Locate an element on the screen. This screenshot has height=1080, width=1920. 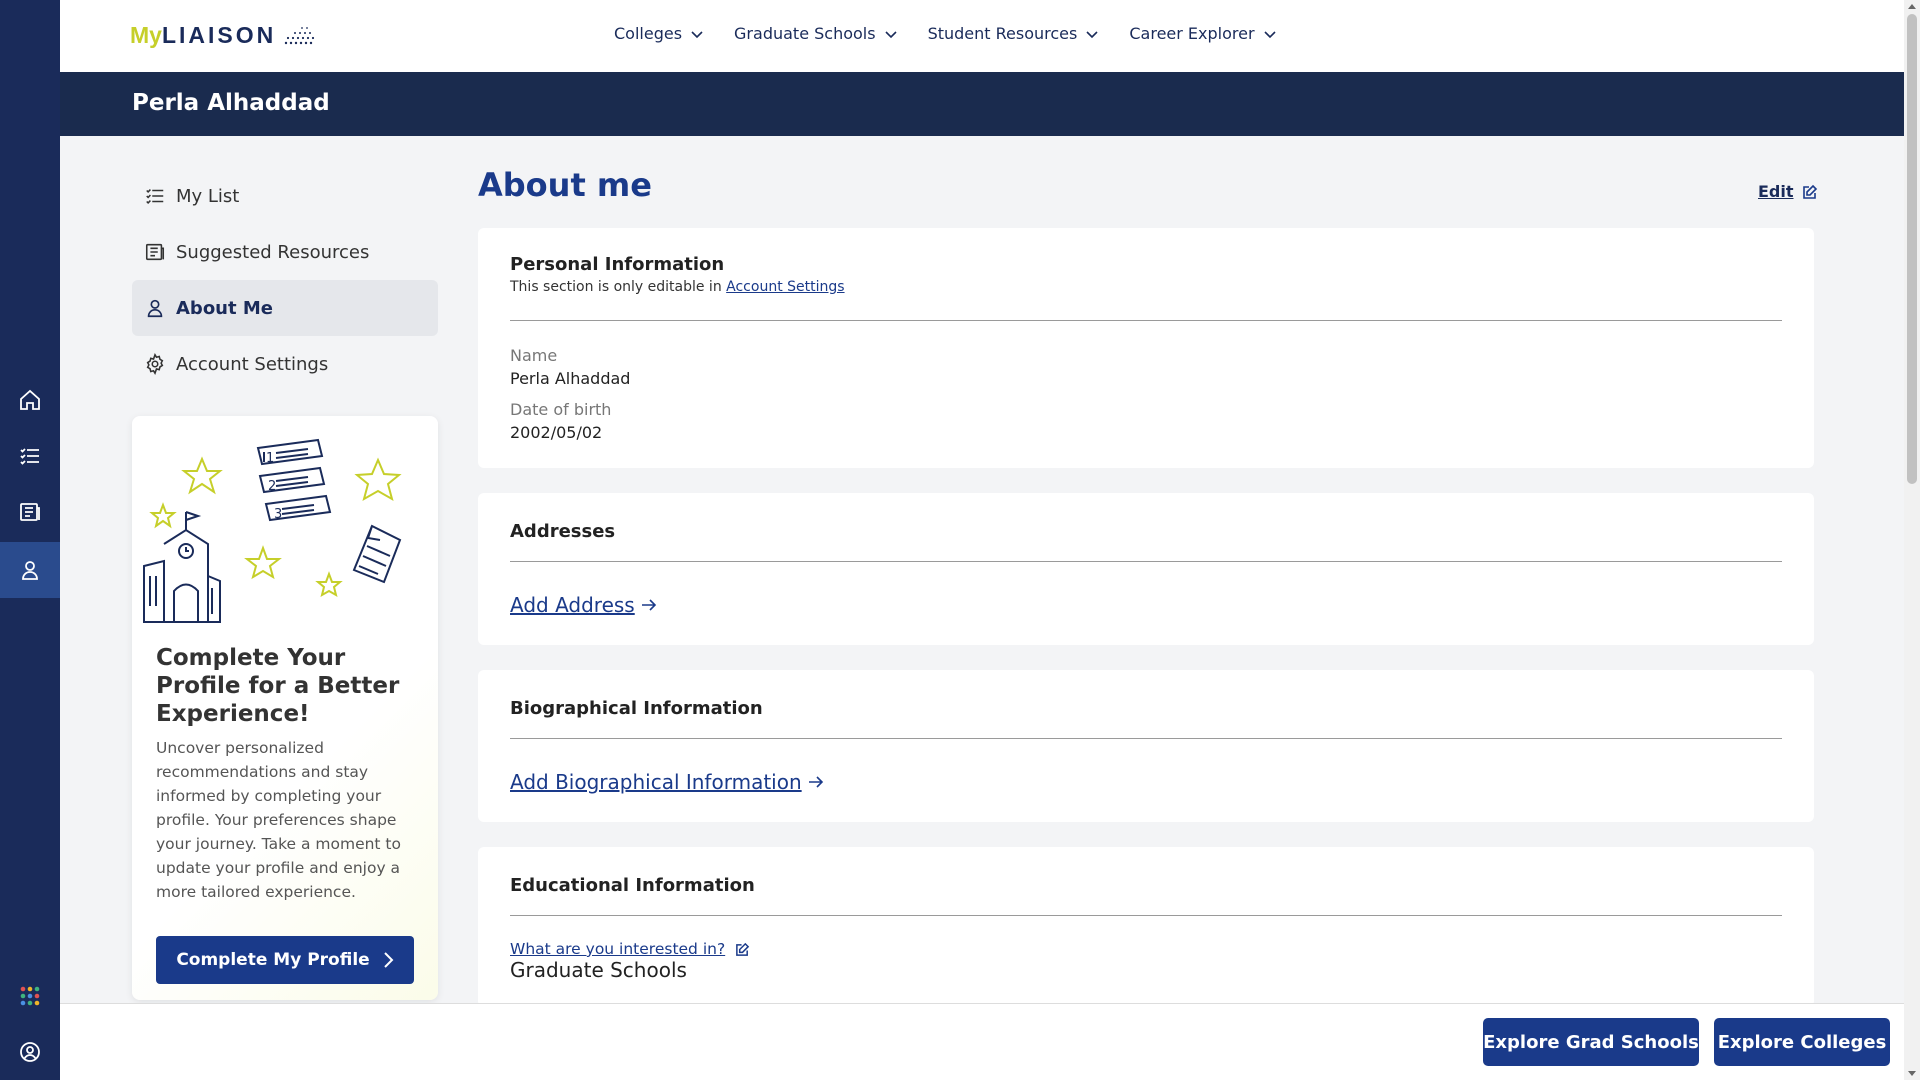
home-icon is located at coordinates (30, 399).